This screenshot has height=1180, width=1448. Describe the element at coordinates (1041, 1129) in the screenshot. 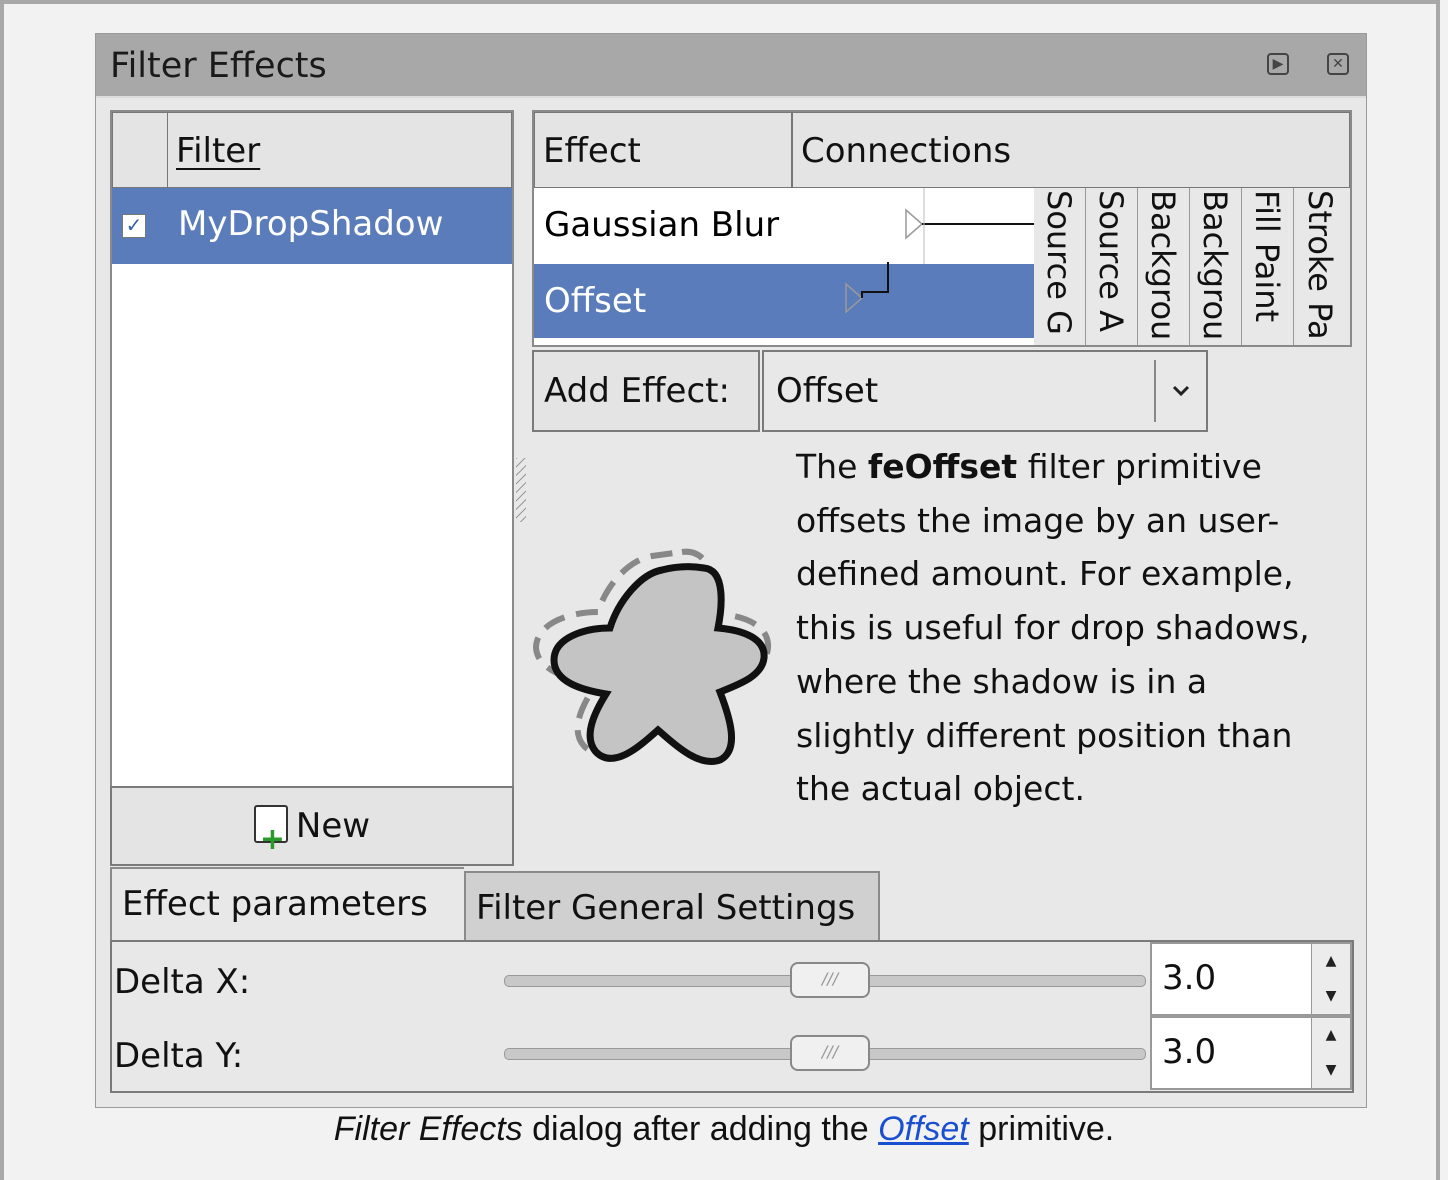

I see `caption-end: primitive.` at that location.